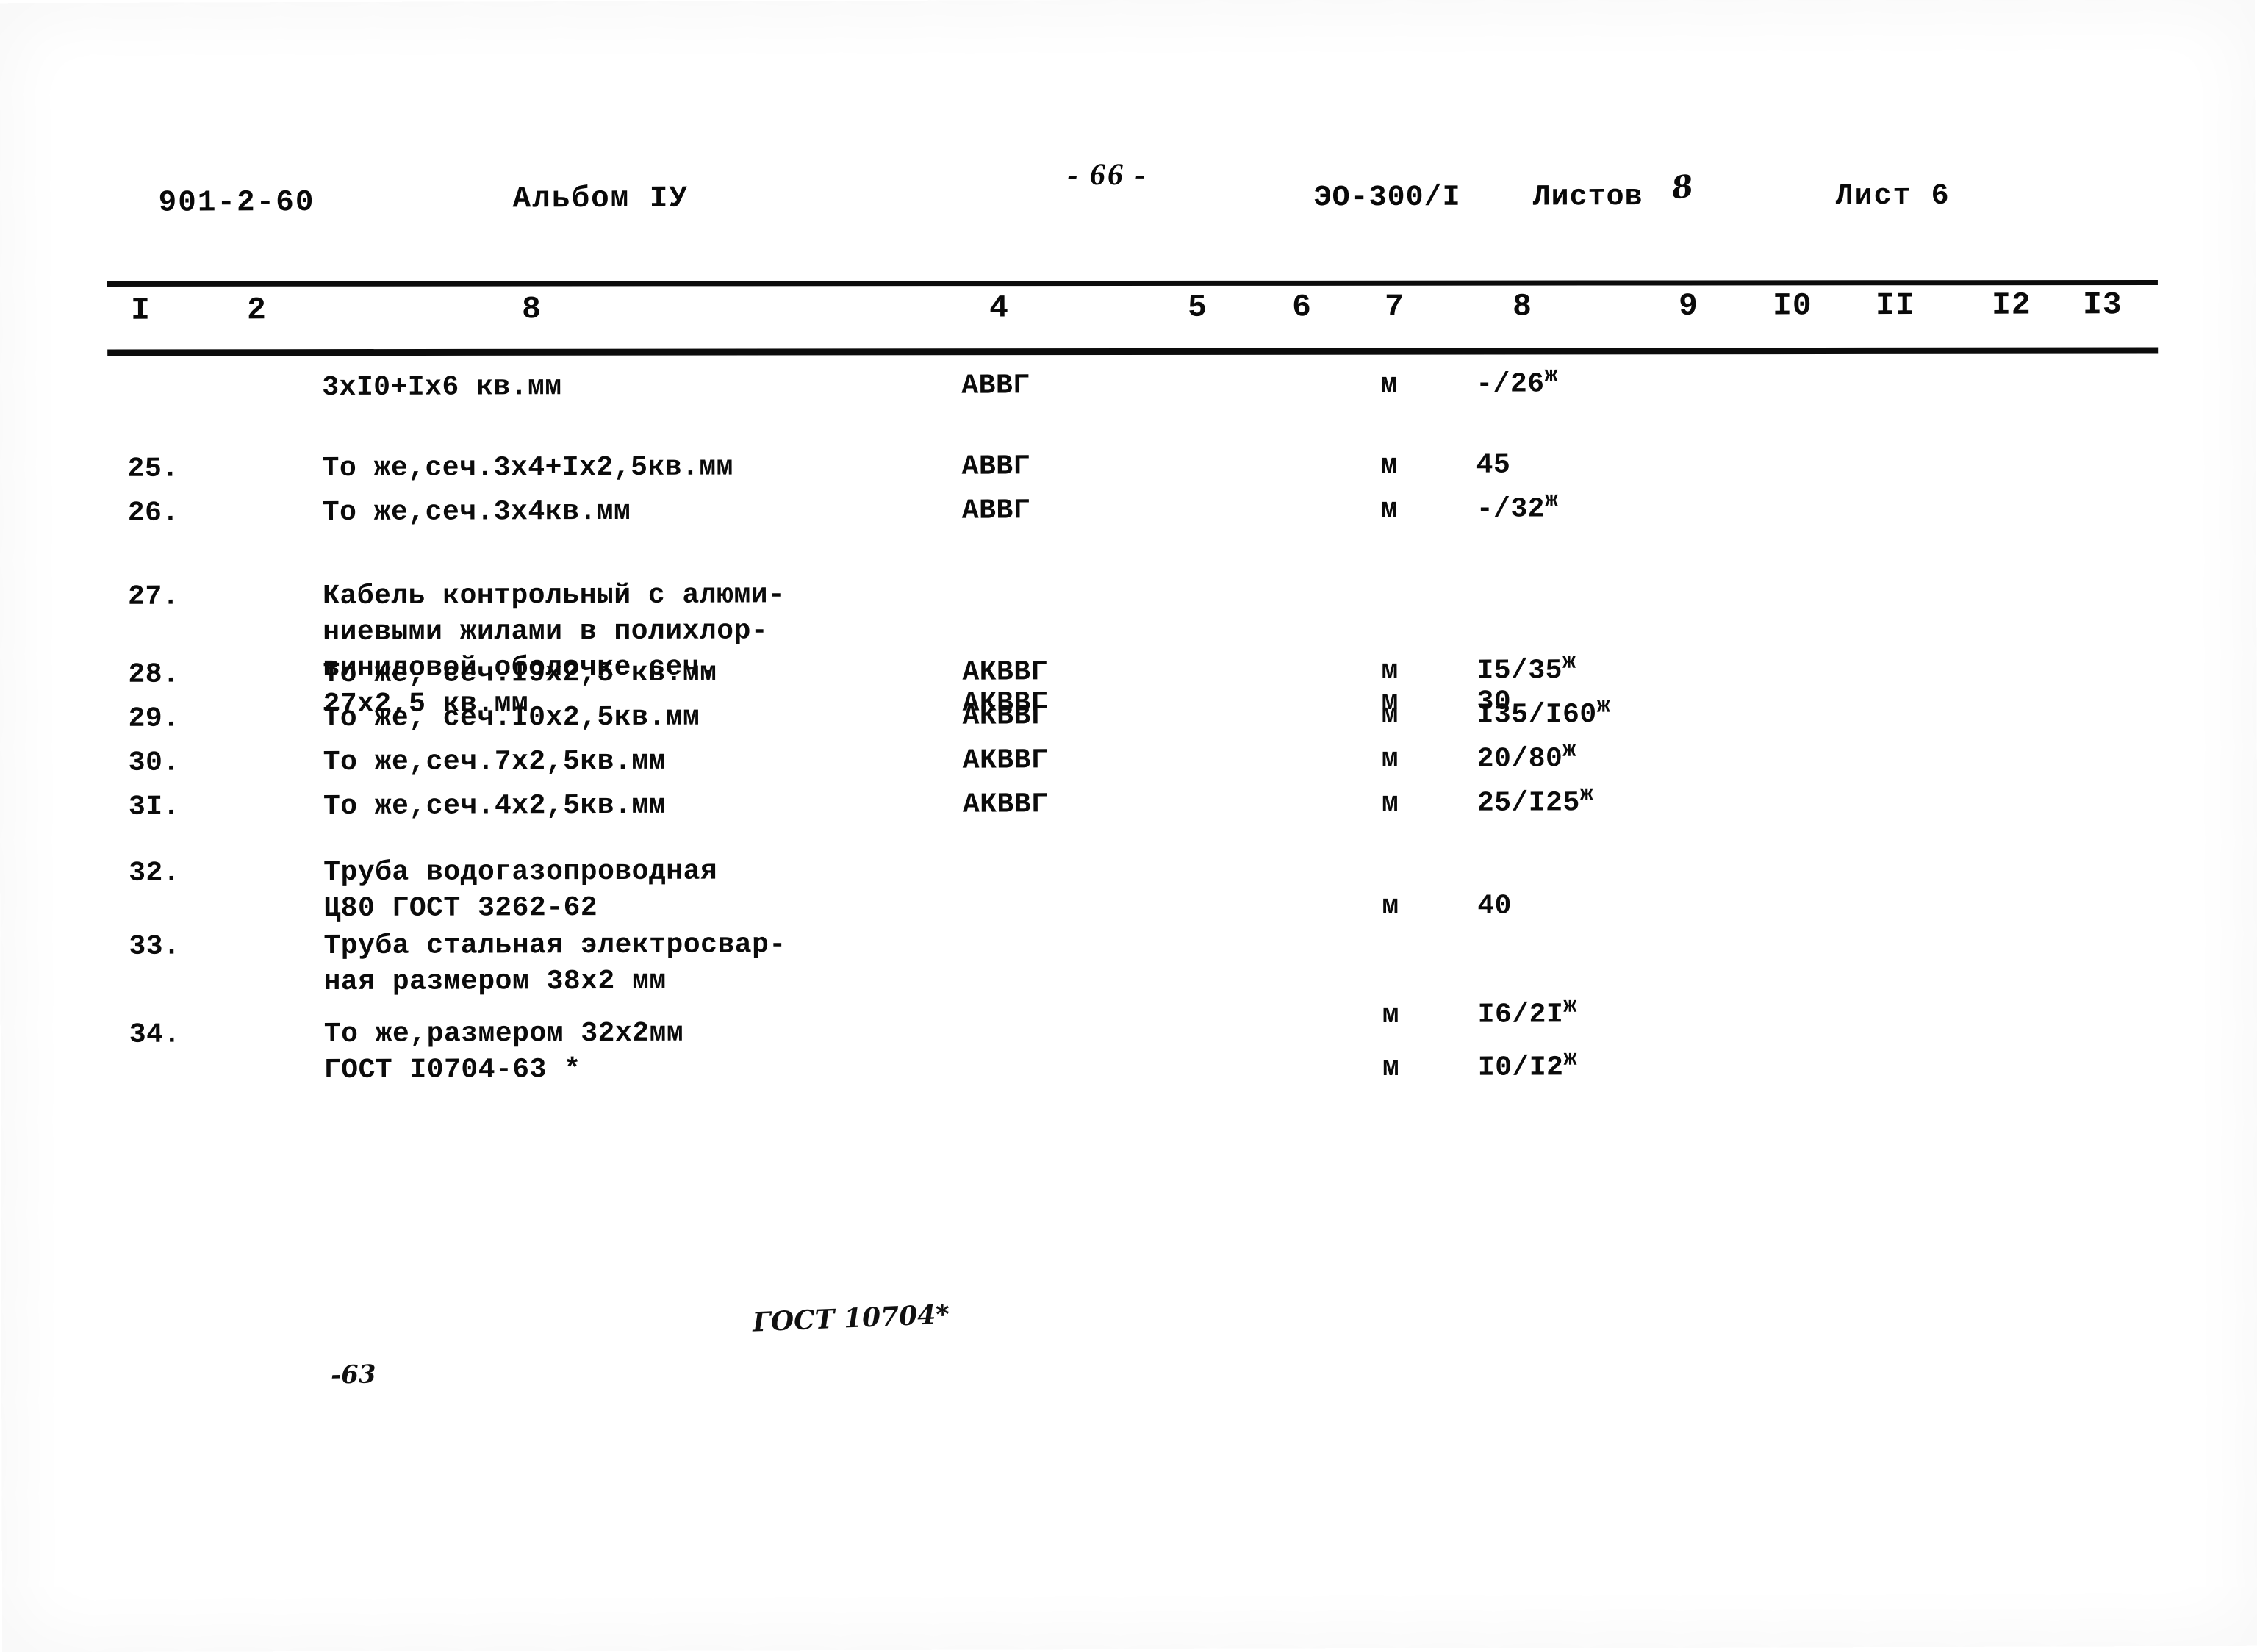 Image resolution: width=2257 pixels, height=1652 pixels. I want to click on row-item-number: 26., so click(183, 513).